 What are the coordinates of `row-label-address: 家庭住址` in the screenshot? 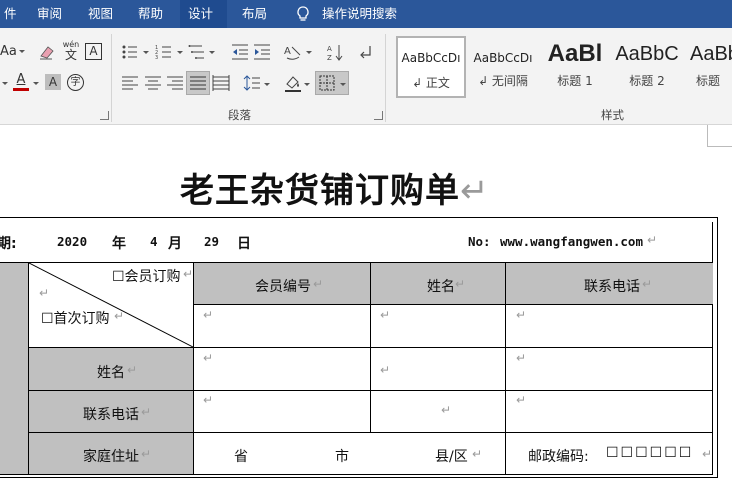 It's located at (111, 457).